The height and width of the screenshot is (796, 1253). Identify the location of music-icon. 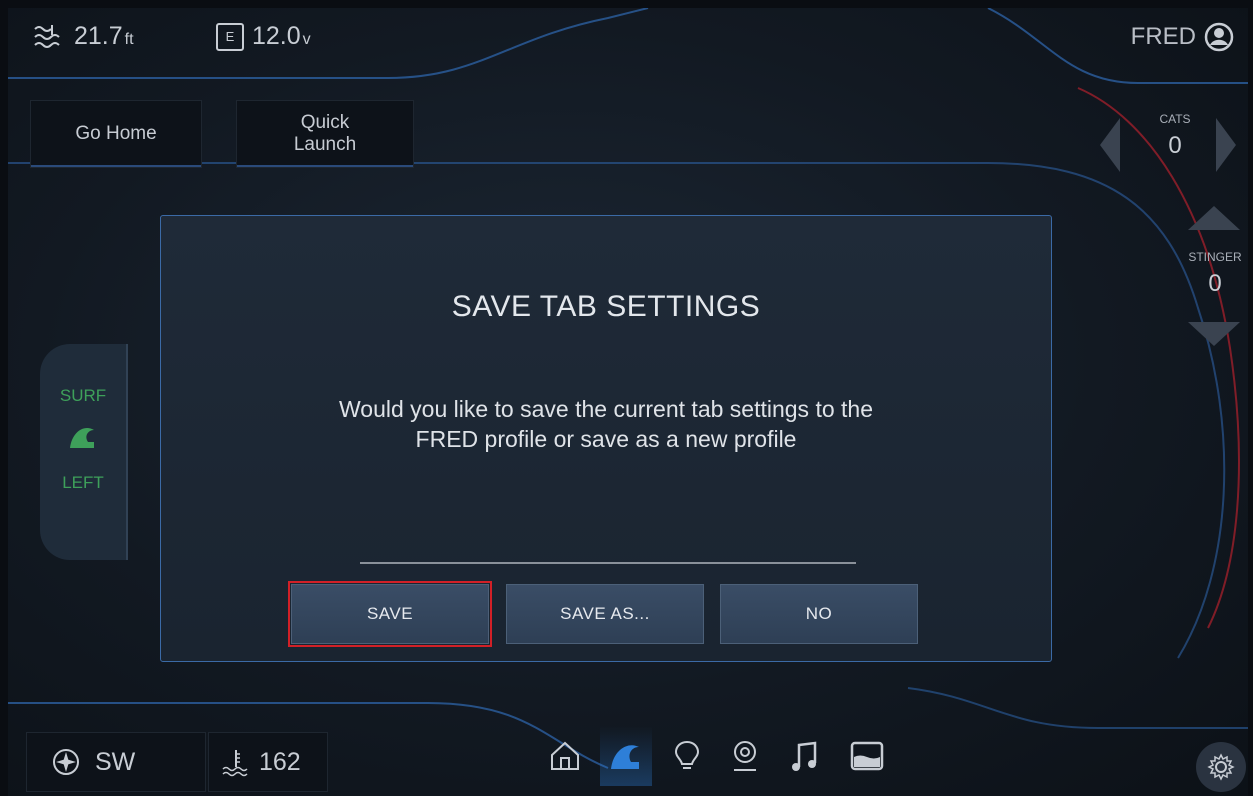
(804, 756).